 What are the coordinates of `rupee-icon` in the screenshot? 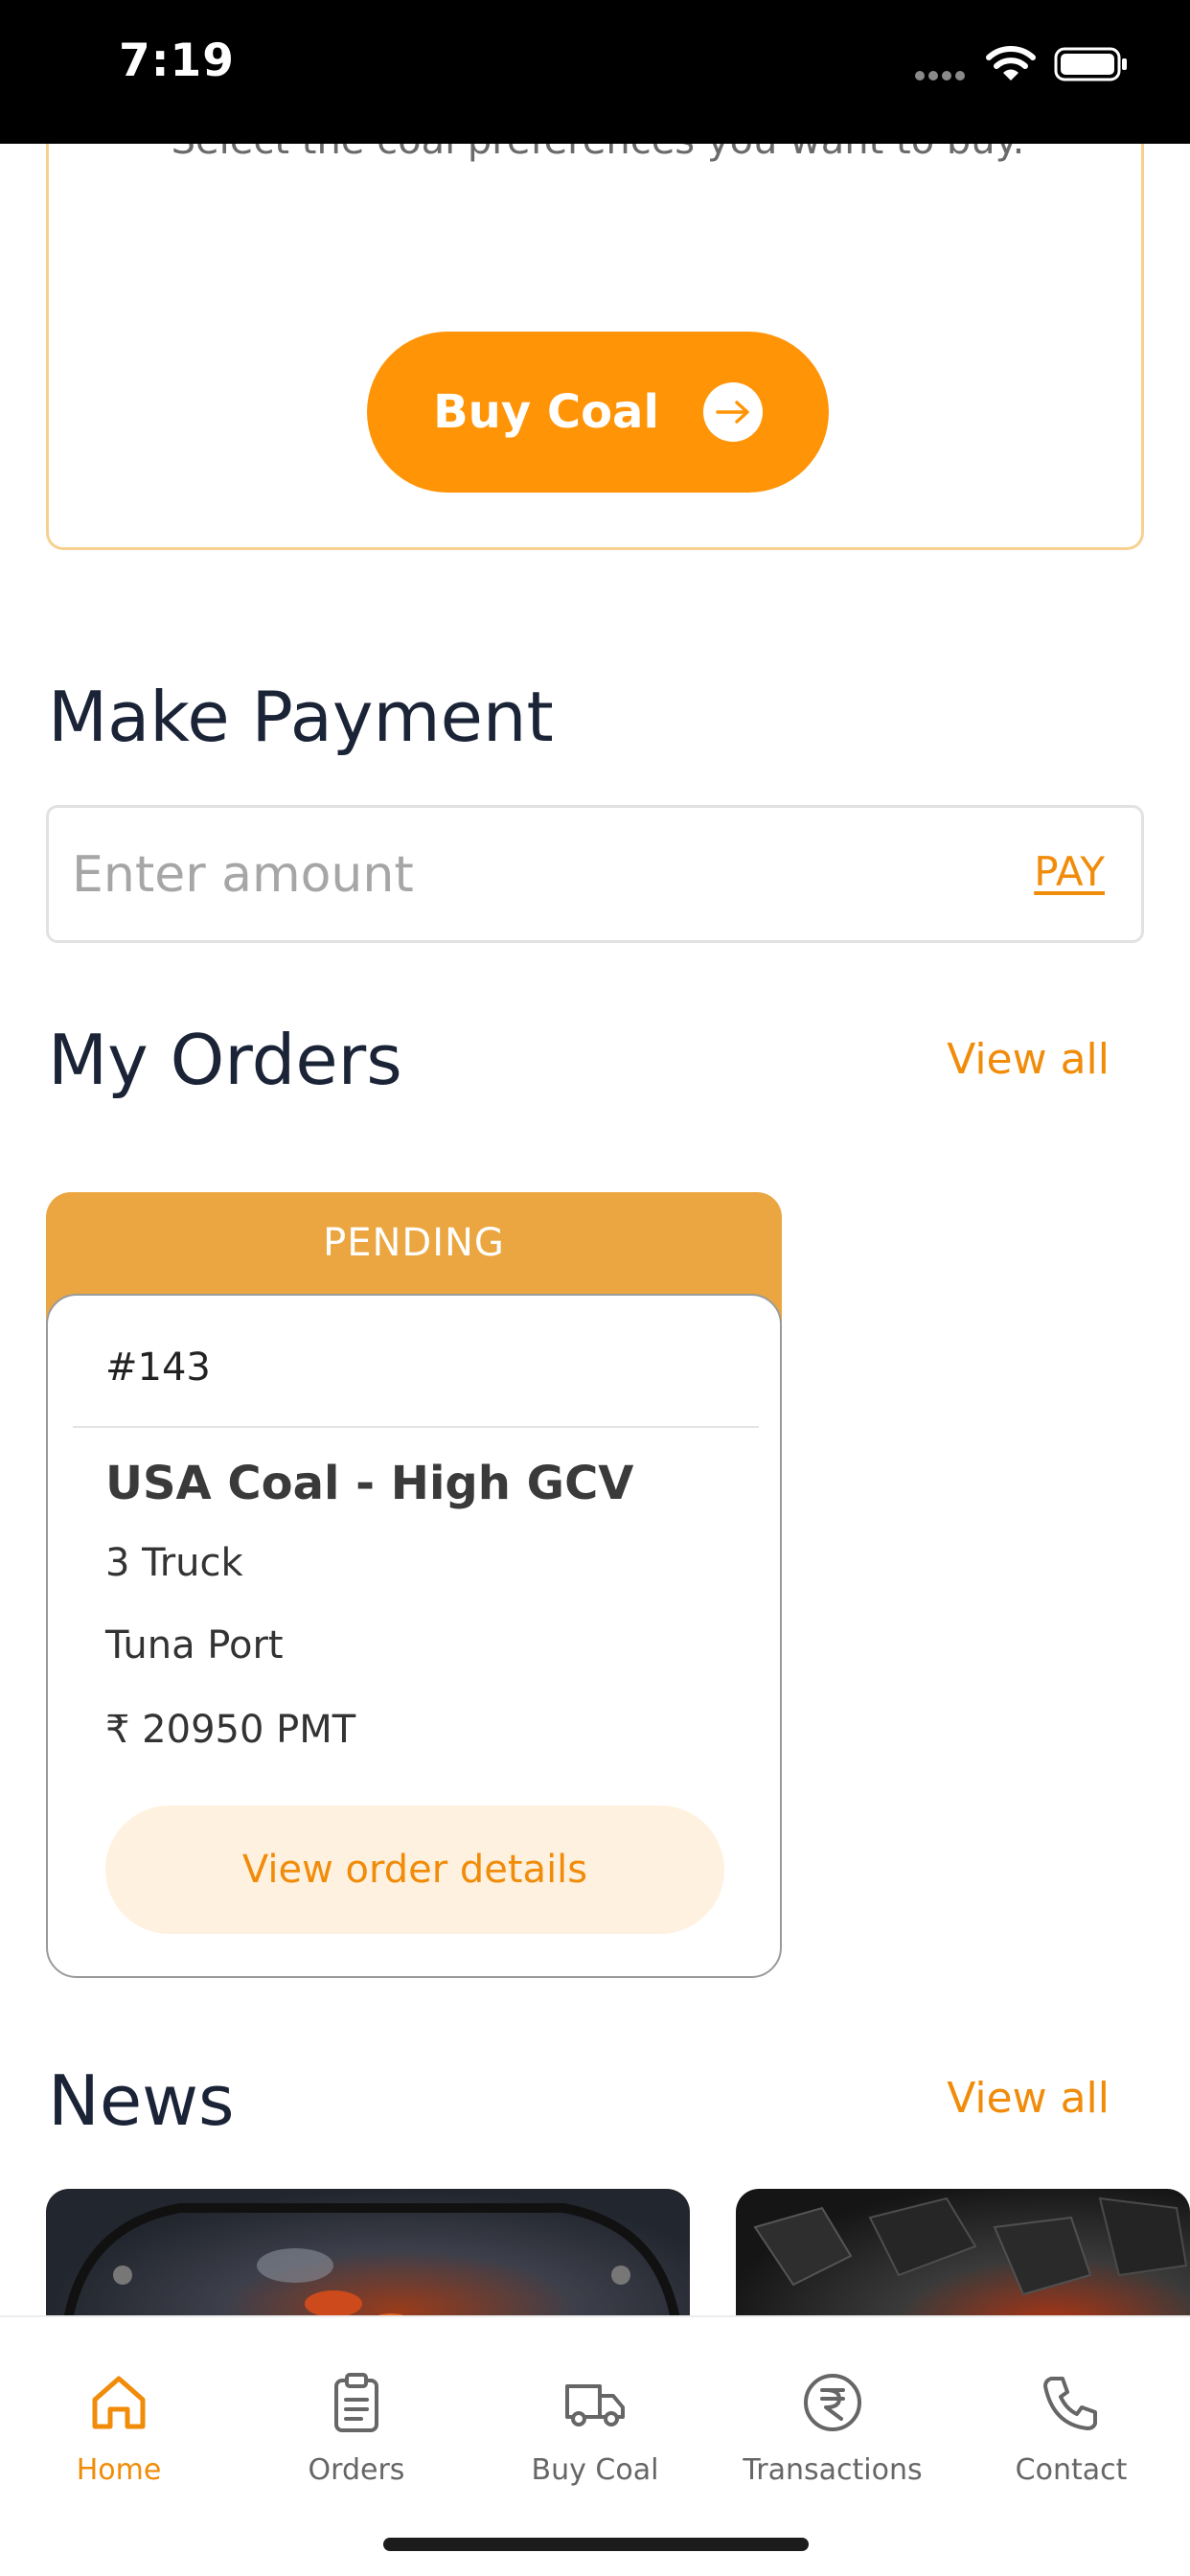 It's located at (833, 2402).